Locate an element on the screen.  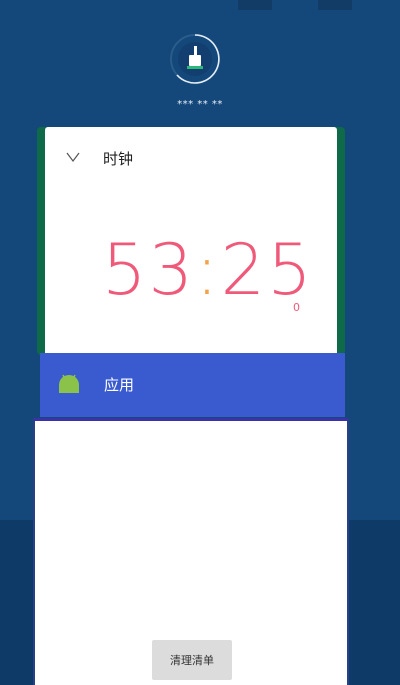
memory-label: *** ** ** is located at coordinates (200, 104).